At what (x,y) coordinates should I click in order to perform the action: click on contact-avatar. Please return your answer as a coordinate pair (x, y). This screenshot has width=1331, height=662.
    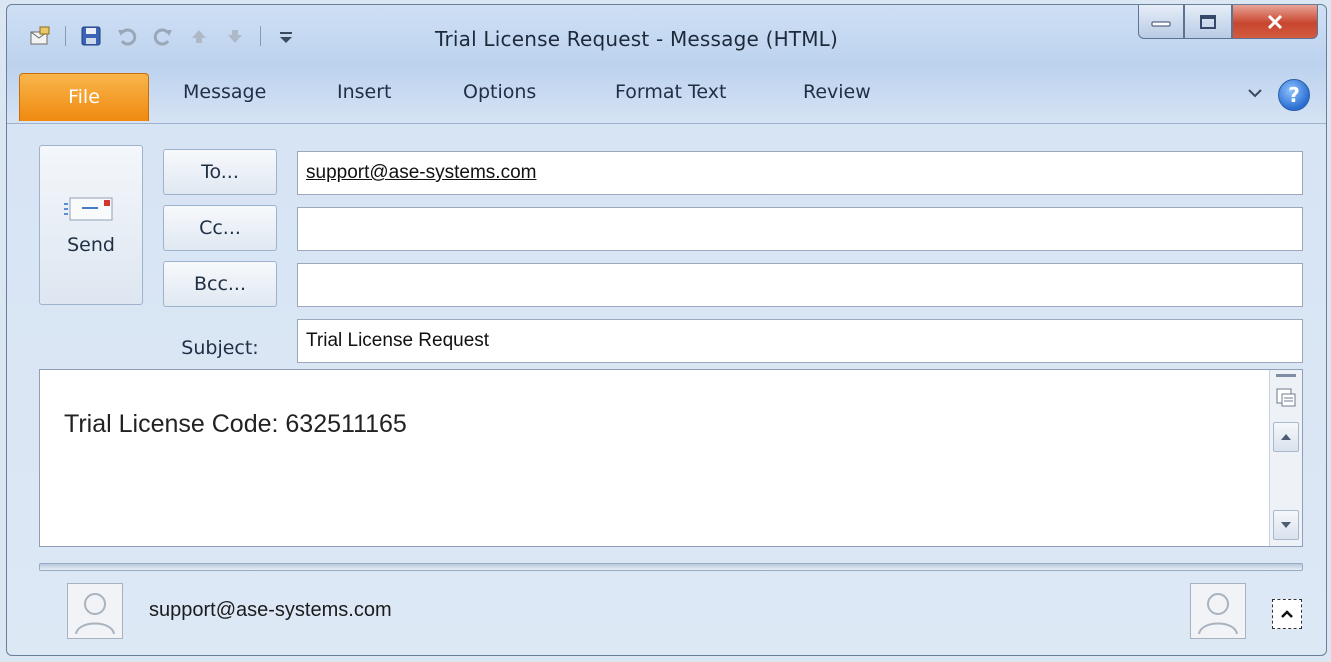
    Looking at the image, I should click on (95, 611).